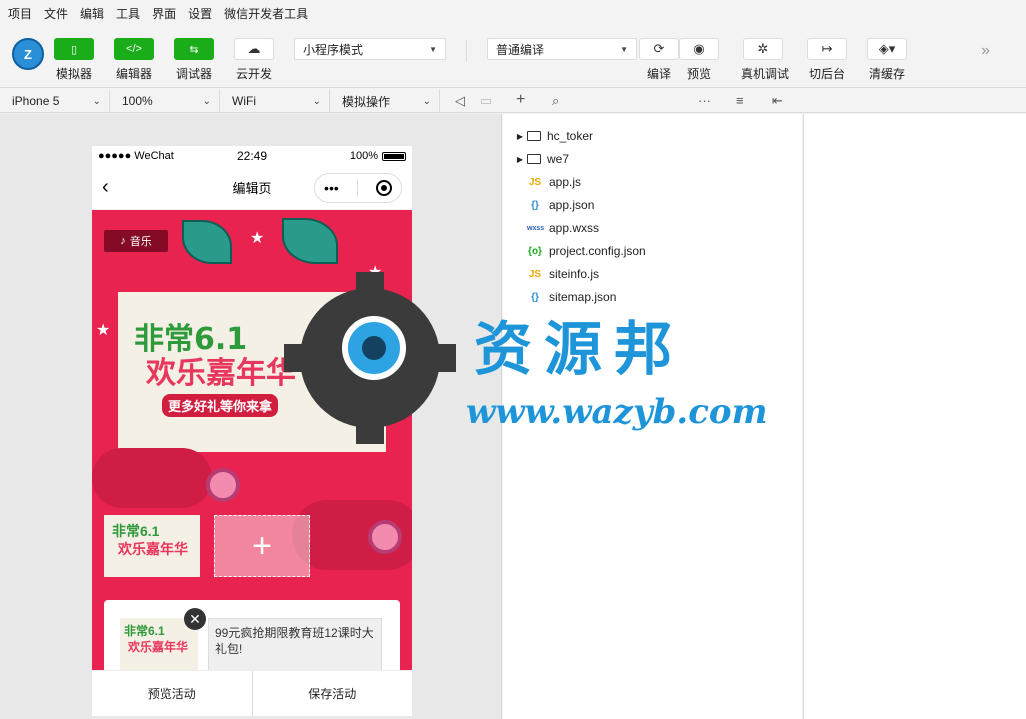 This screenshot has height=719, width=1026. Describe the element at coordinates (164, 13) in the screenshot. I see `menu-view: 界面` at that location.